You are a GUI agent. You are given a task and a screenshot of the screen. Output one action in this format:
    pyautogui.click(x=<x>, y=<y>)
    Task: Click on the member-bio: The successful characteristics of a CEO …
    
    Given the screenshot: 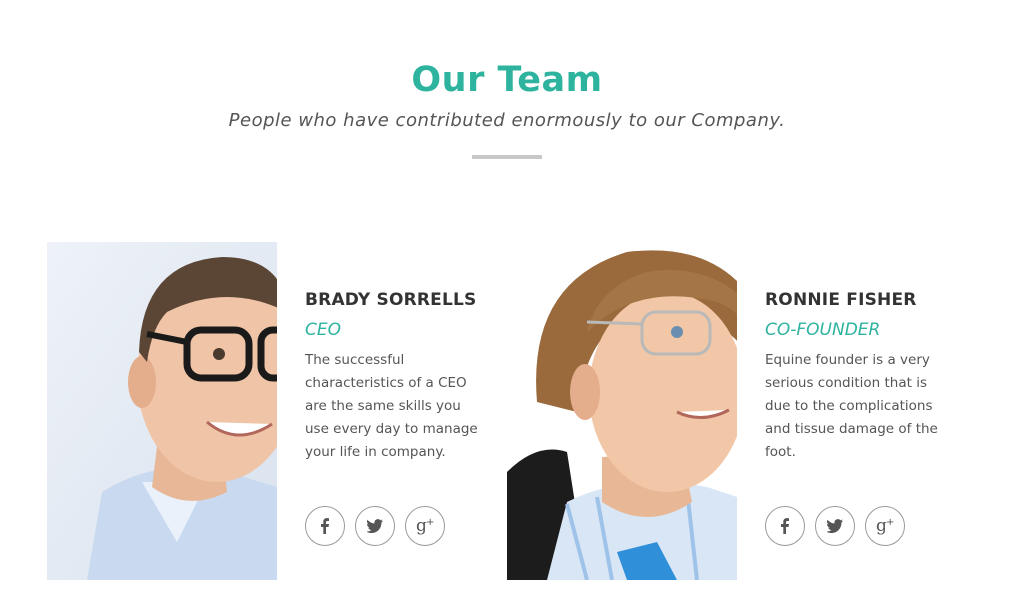 What is the action you would take?
    pyautogui.click(x=391, y=406)
    